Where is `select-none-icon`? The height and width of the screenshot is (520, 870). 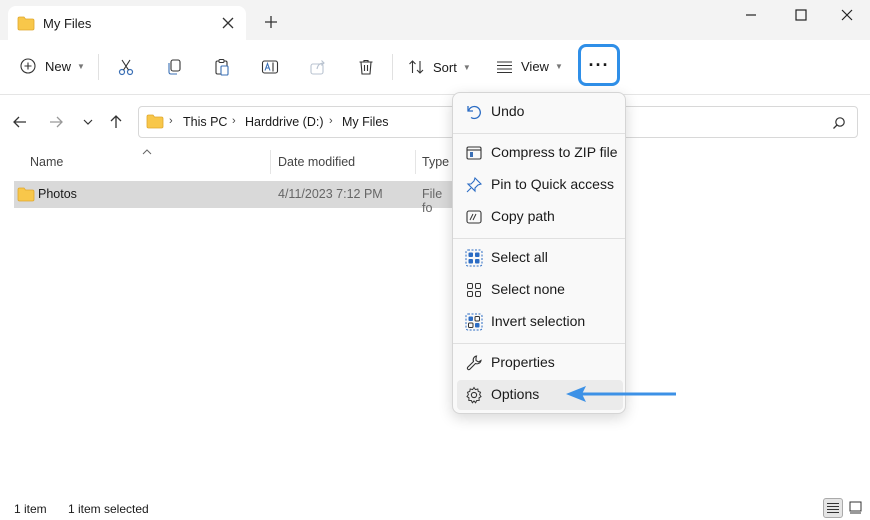 select-none-icon is located at coordinates (474, 290).